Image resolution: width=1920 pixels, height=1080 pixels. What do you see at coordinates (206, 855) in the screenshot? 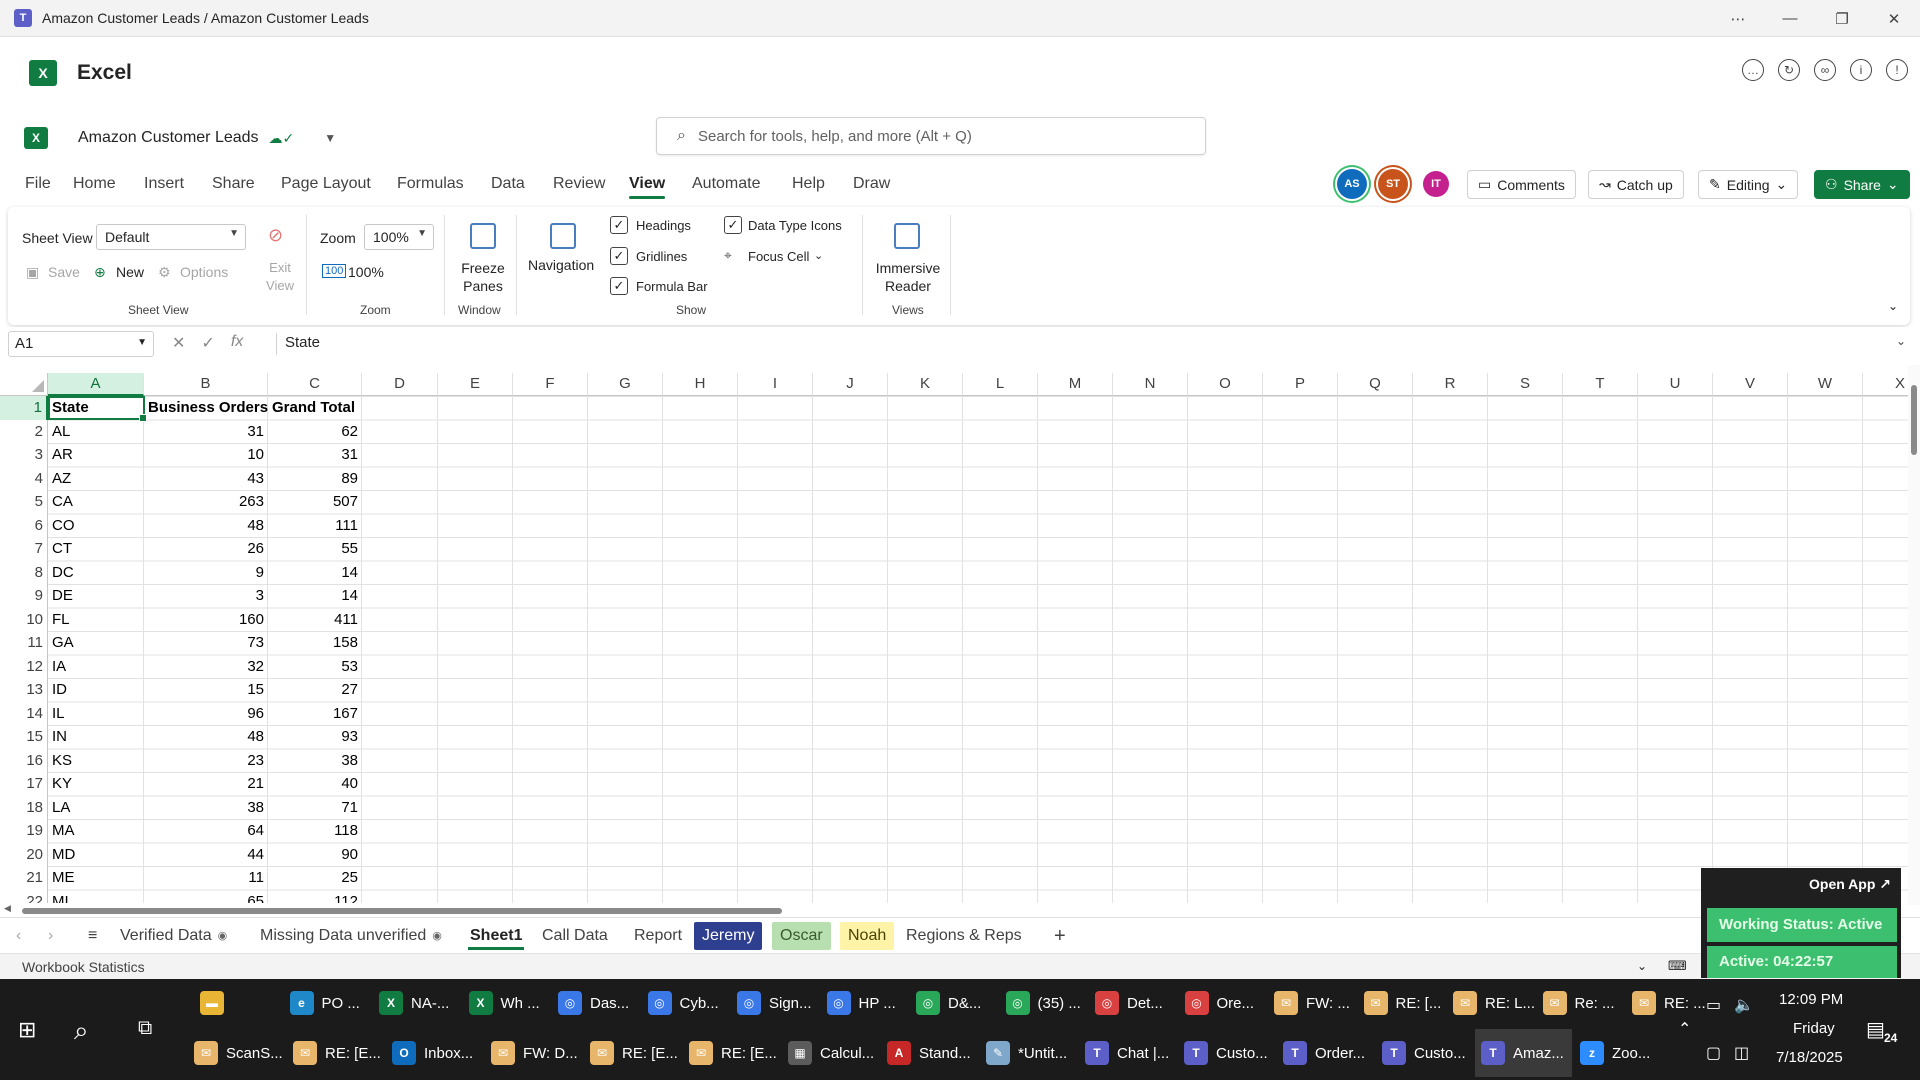
I see `table-cell: 44` at bounding box center [206, 855].